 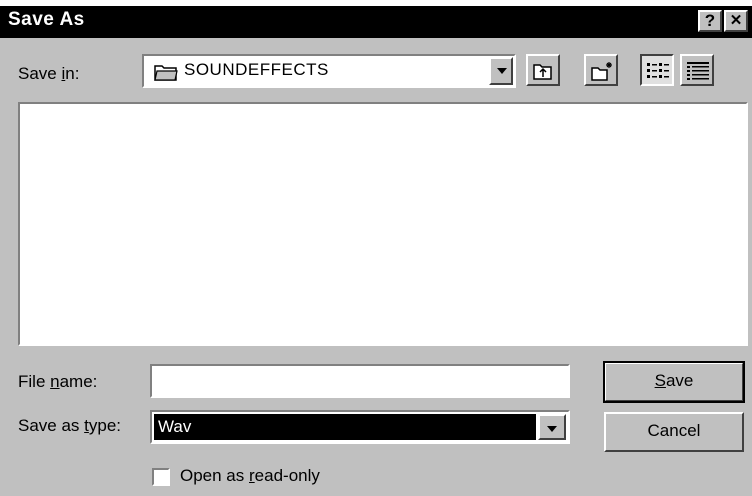 I want to click on save-as-type-label: Save as type:, so click(x=70, y=425).